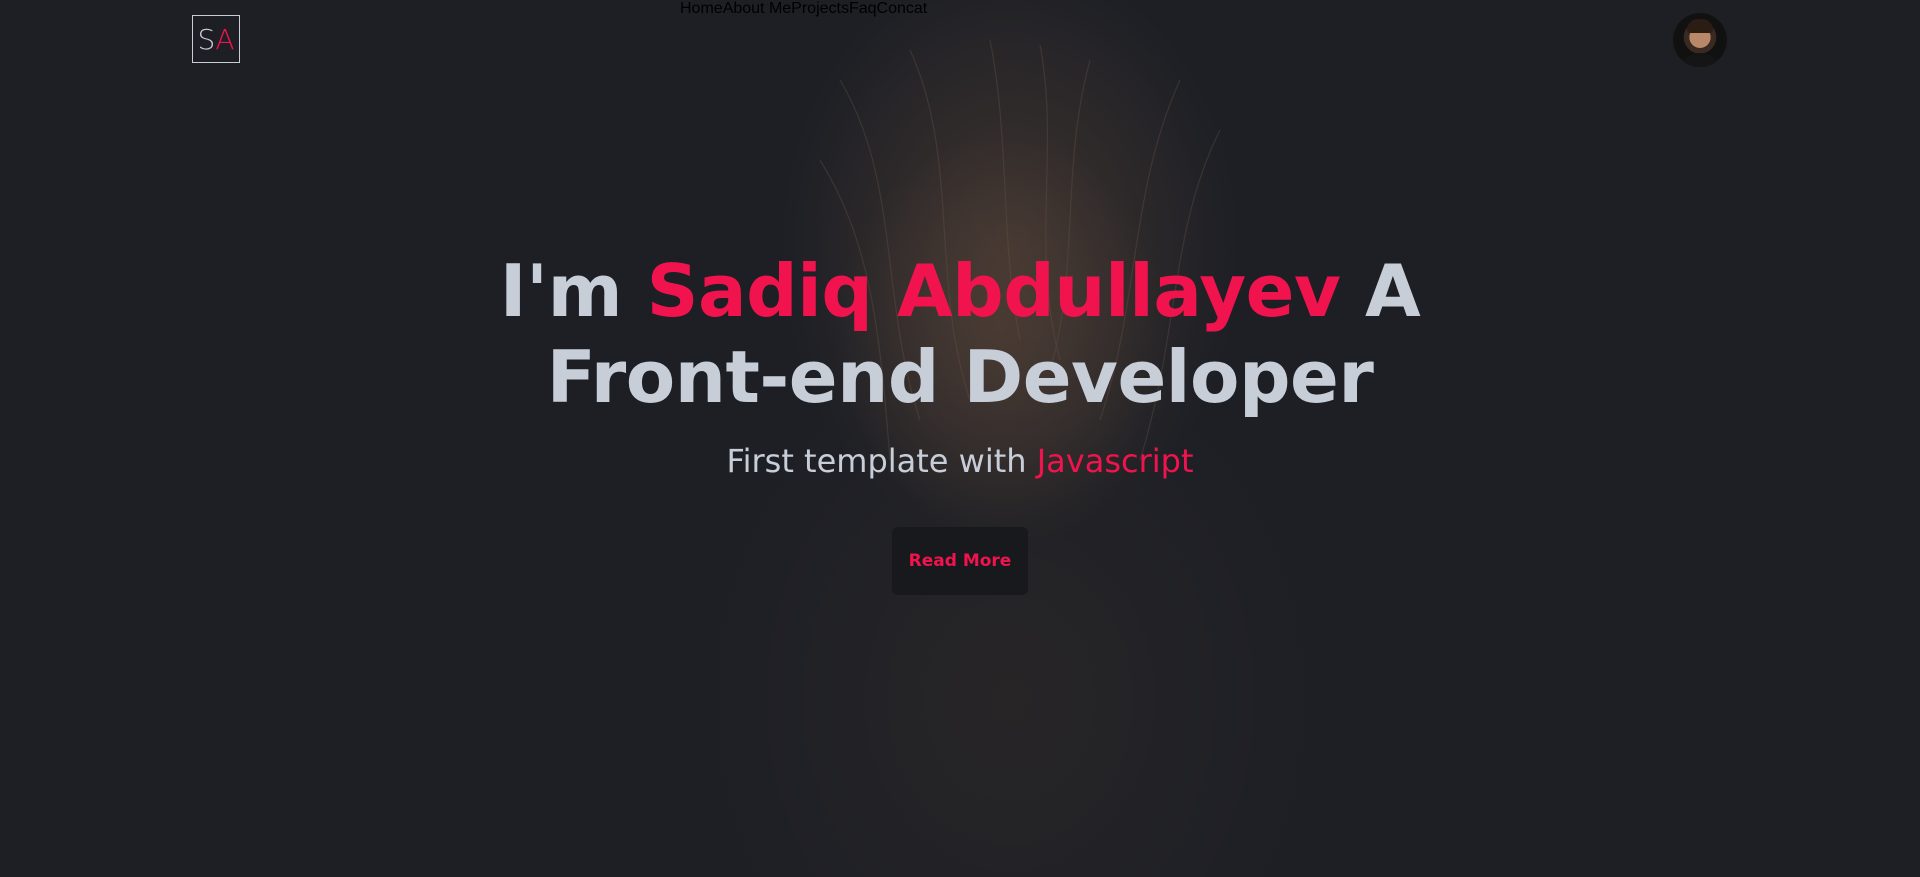  Describe the element at coordinates (960, 561) in the screenshot. I see `read-more-button: Read More` at that location.